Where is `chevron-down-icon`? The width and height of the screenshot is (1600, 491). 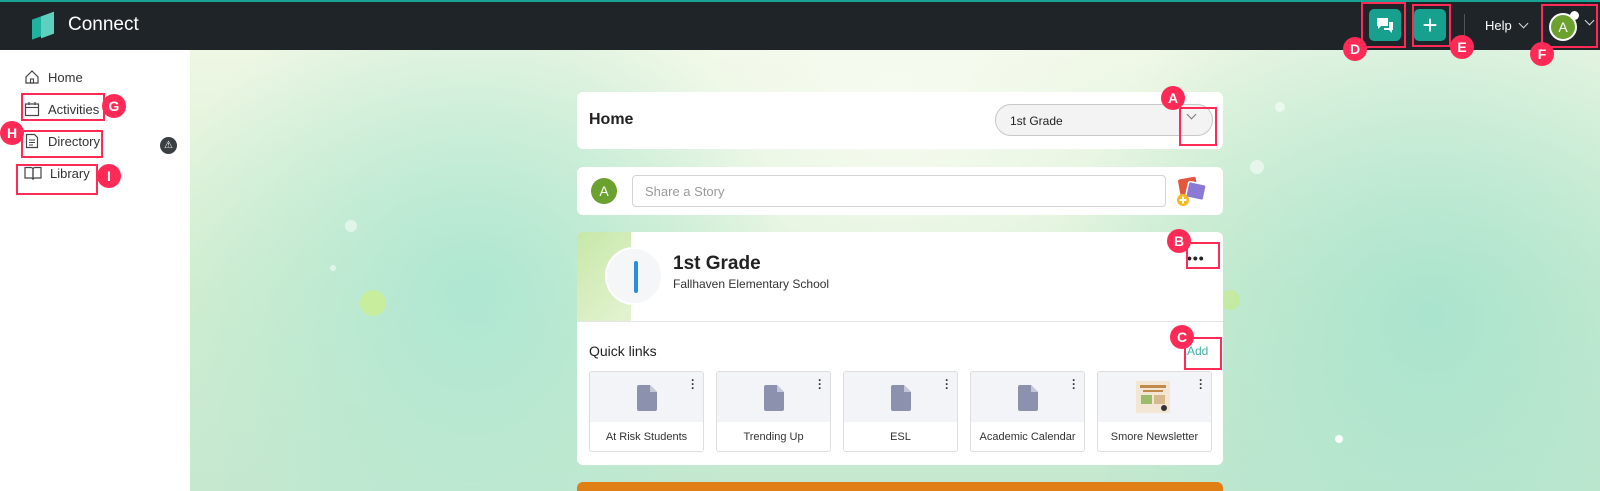
chevron-down-icon is located at coordinates (1523, 23).